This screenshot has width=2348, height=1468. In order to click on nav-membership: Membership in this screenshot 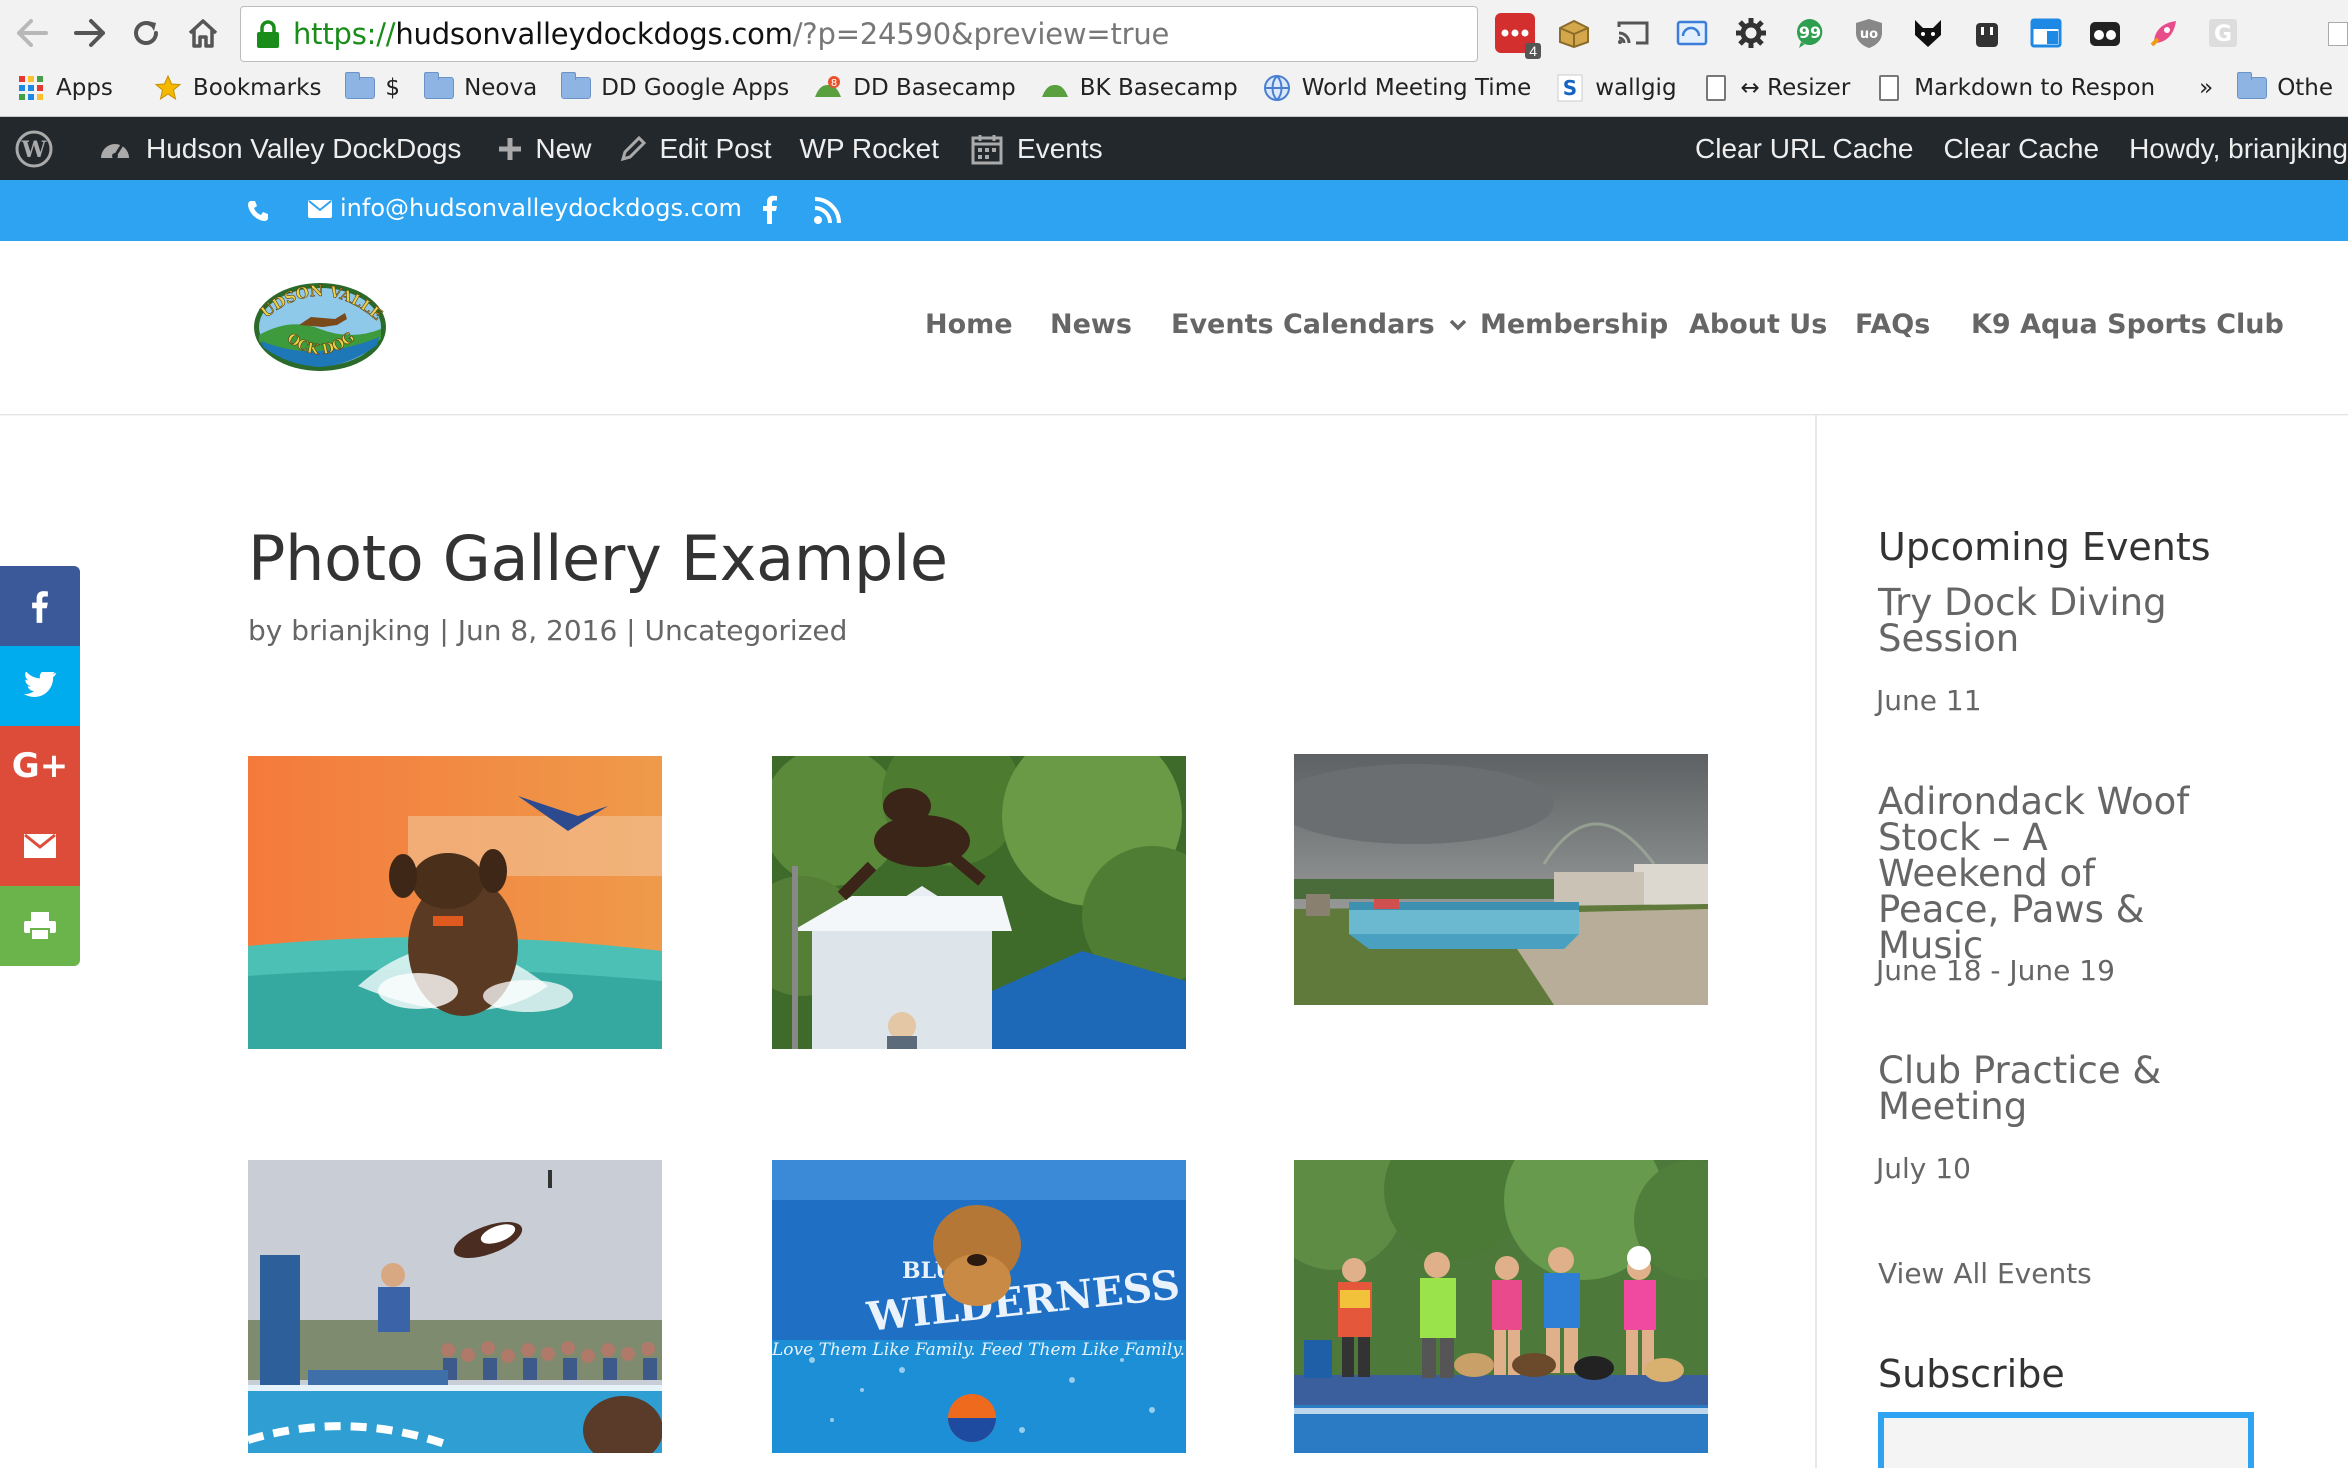, I will do `click(1574, 324)`.